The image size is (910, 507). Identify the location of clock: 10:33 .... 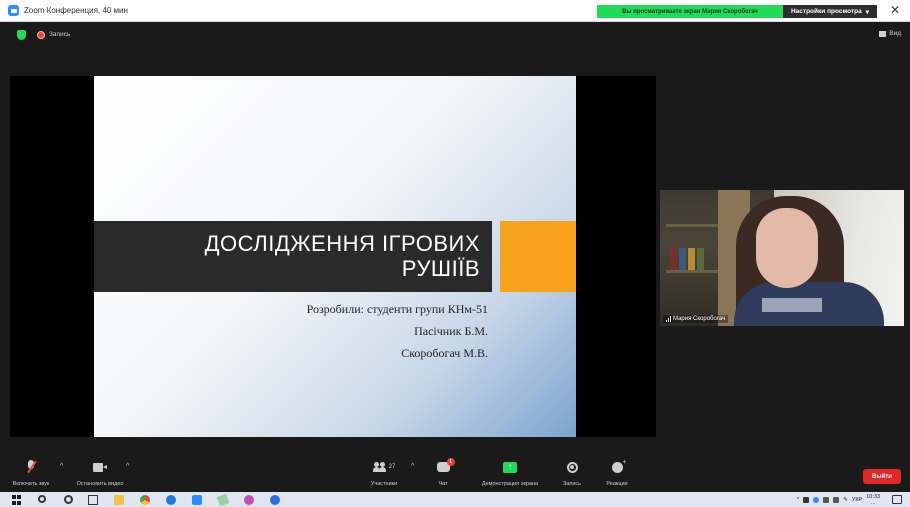
(873, 500).